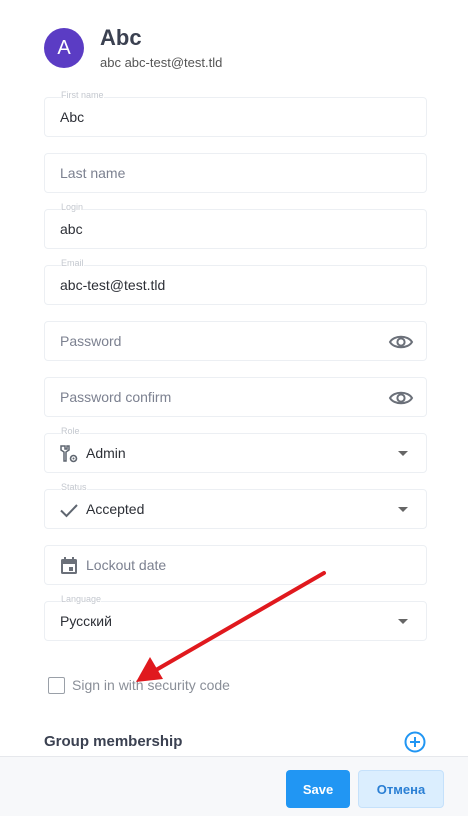  I want to click on avatar: A, so click(64, 48).